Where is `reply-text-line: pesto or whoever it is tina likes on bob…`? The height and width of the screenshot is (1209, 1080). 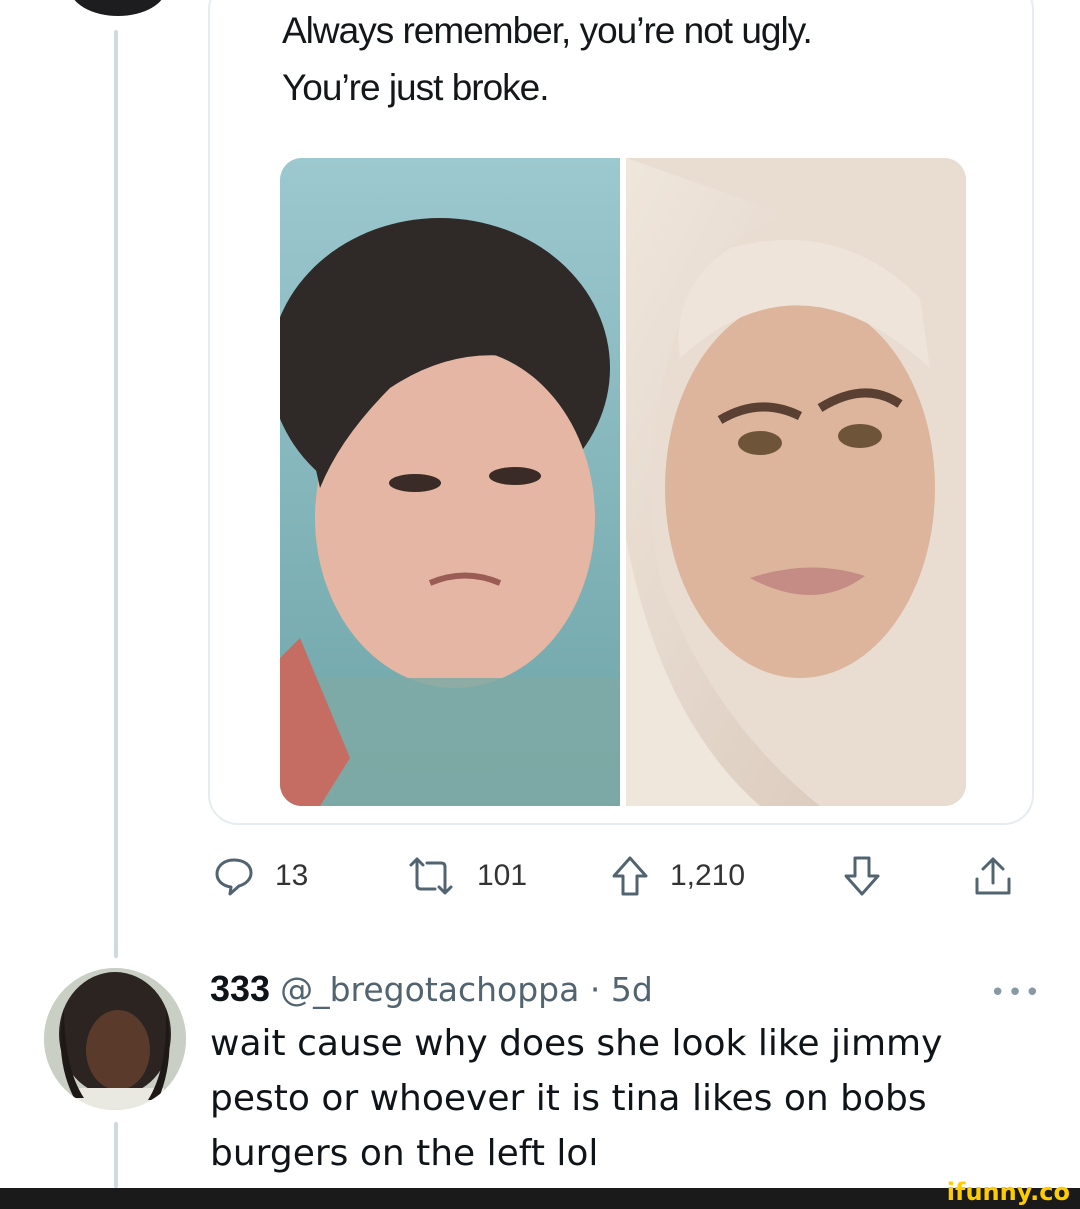
reply-text-line: pesto or whoever it is tina likes on bob… is located at coordinates (568, 1098).